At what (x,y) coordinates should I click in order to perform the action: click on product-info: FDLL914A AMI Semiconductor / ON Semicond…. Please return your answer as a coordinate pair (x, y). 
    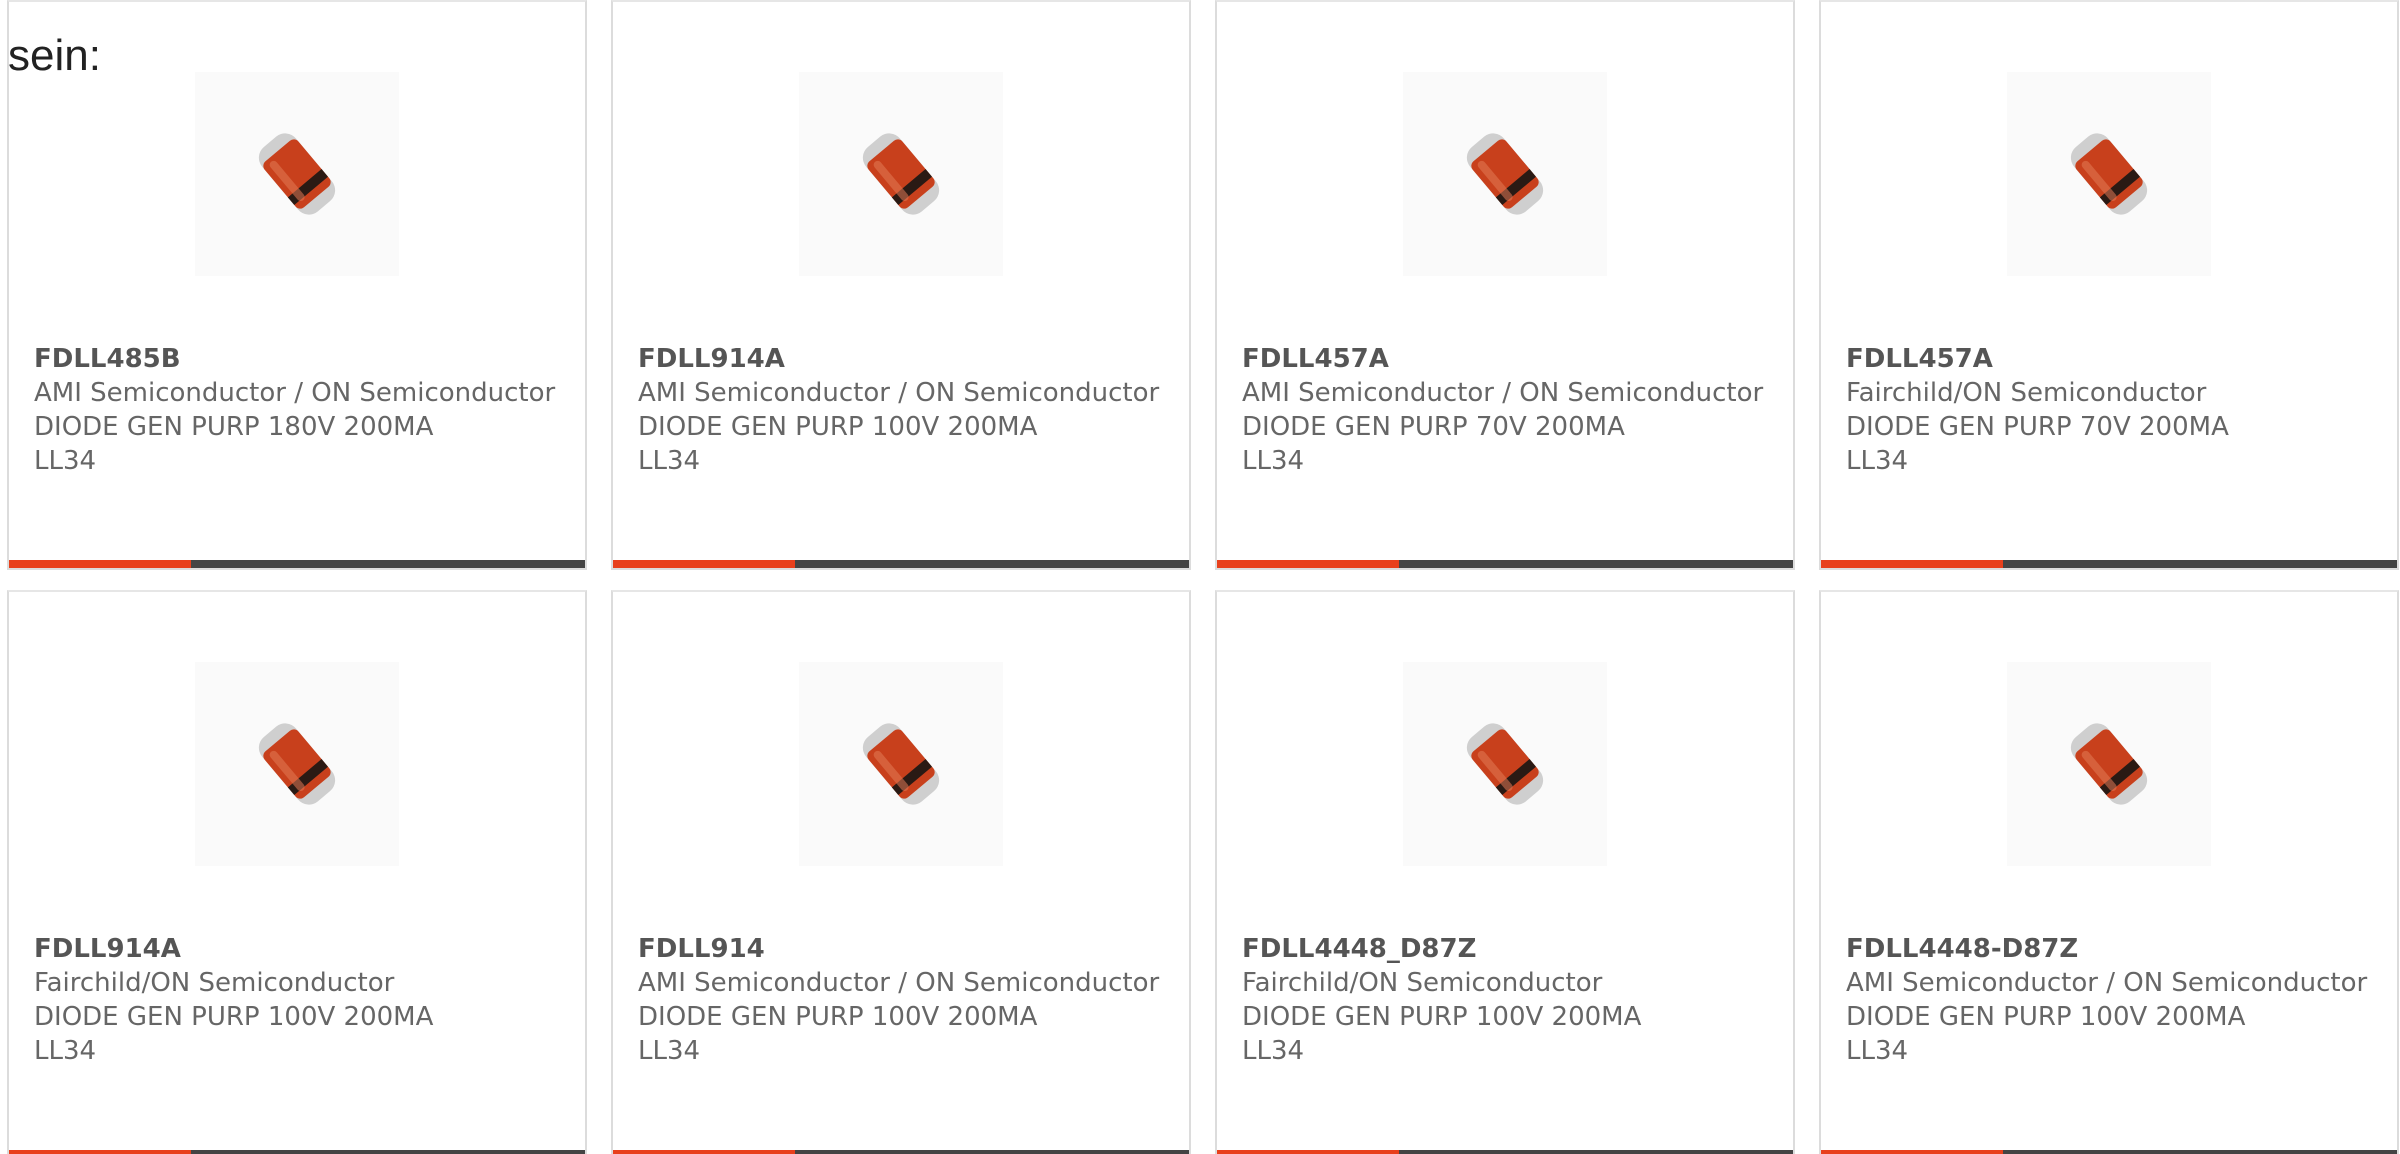
    Looking at the image, I should click on (903, 410).